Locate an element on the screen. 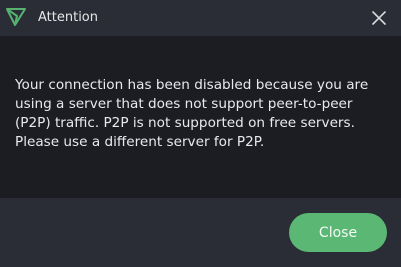  dialog-title: Attention is located at coordinates (68, 17).